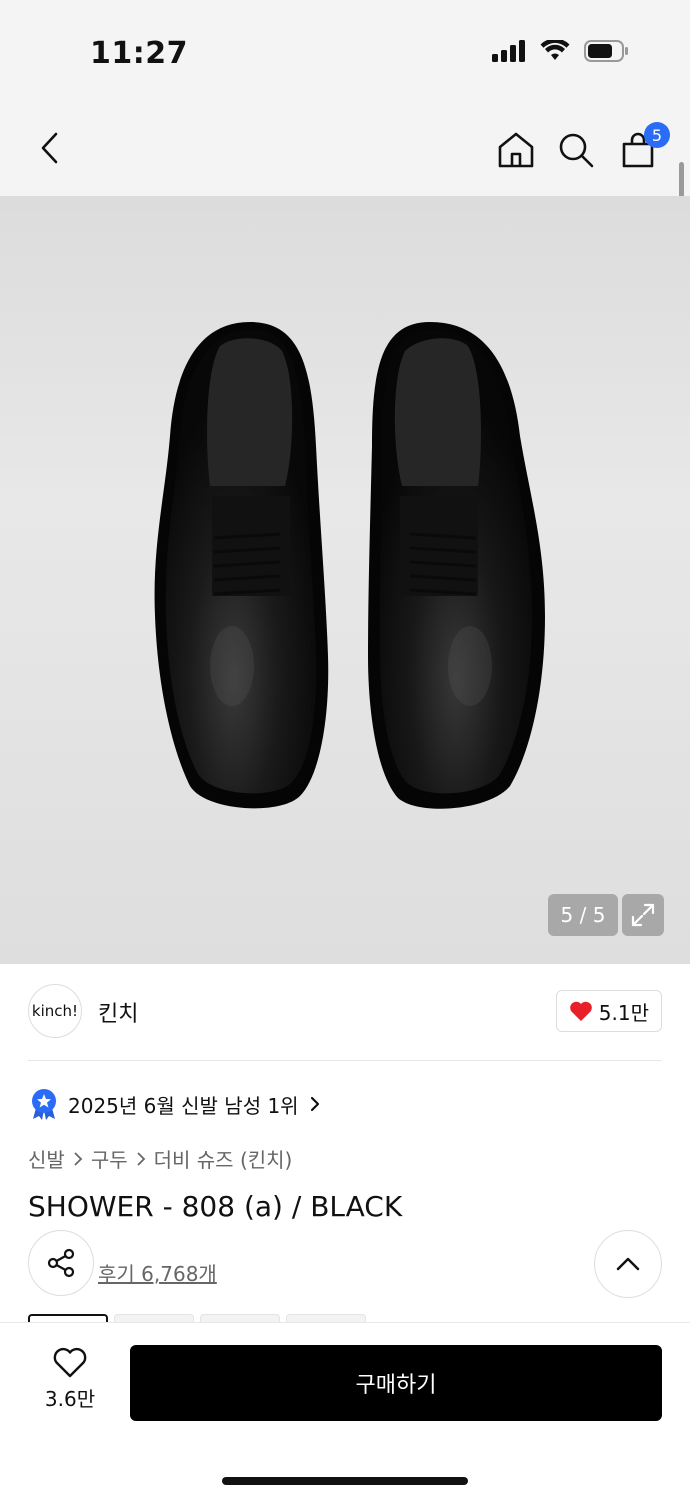  Describe the element at coordinates (183, 1105) in the screenshot. I see `ranking-text: 2025년 6월 신발 남성 1위` at that location.